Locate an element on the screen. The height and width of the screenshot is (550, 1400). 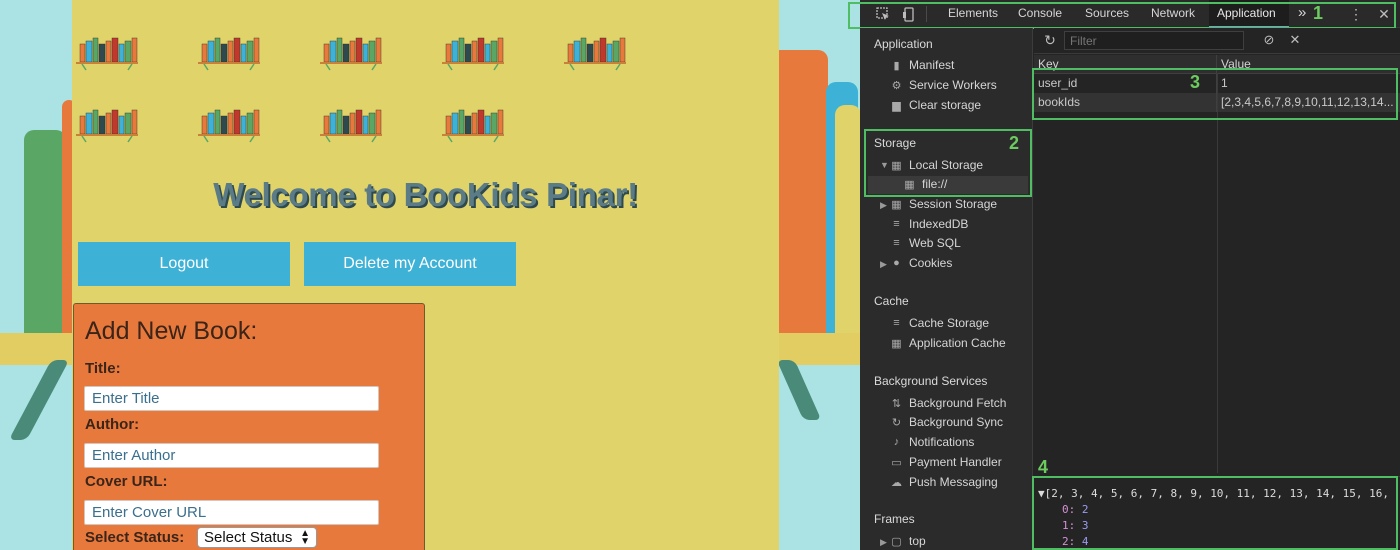
cover-url-label: Cover URL: is located at coordinates (126, 481).